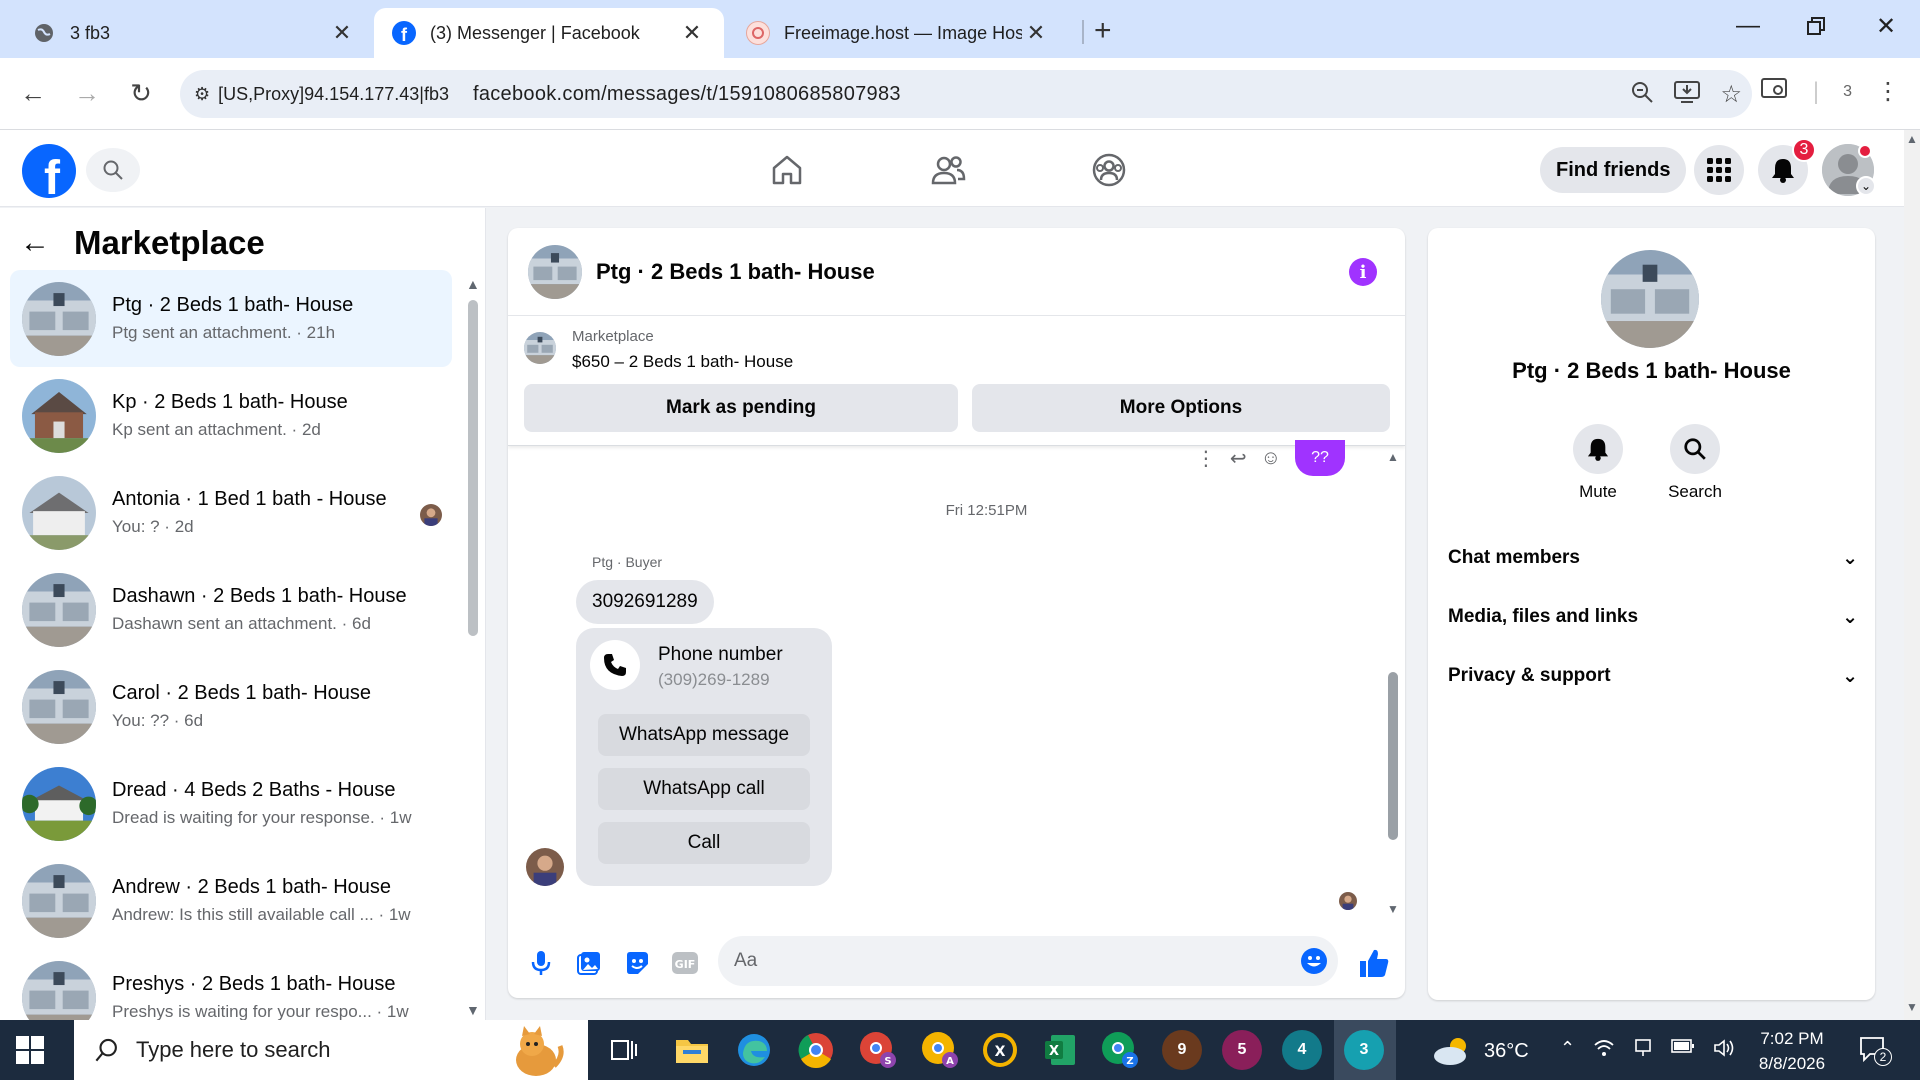  Describe the element at coordinates (1687, 95) in the screenshot. I see `install-app-icon` at that location.